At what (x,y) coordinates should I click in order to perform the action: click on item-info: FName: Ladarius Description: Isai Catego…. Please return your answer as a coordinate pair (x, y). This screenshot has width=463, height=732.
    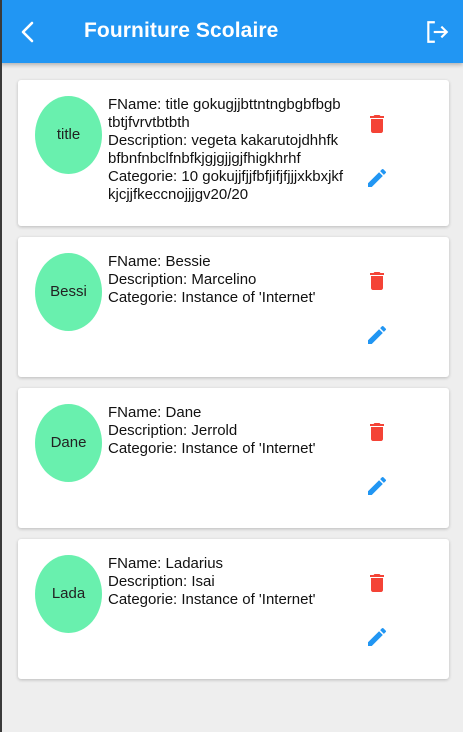
    Looking at the image, I should click on (226, 582).